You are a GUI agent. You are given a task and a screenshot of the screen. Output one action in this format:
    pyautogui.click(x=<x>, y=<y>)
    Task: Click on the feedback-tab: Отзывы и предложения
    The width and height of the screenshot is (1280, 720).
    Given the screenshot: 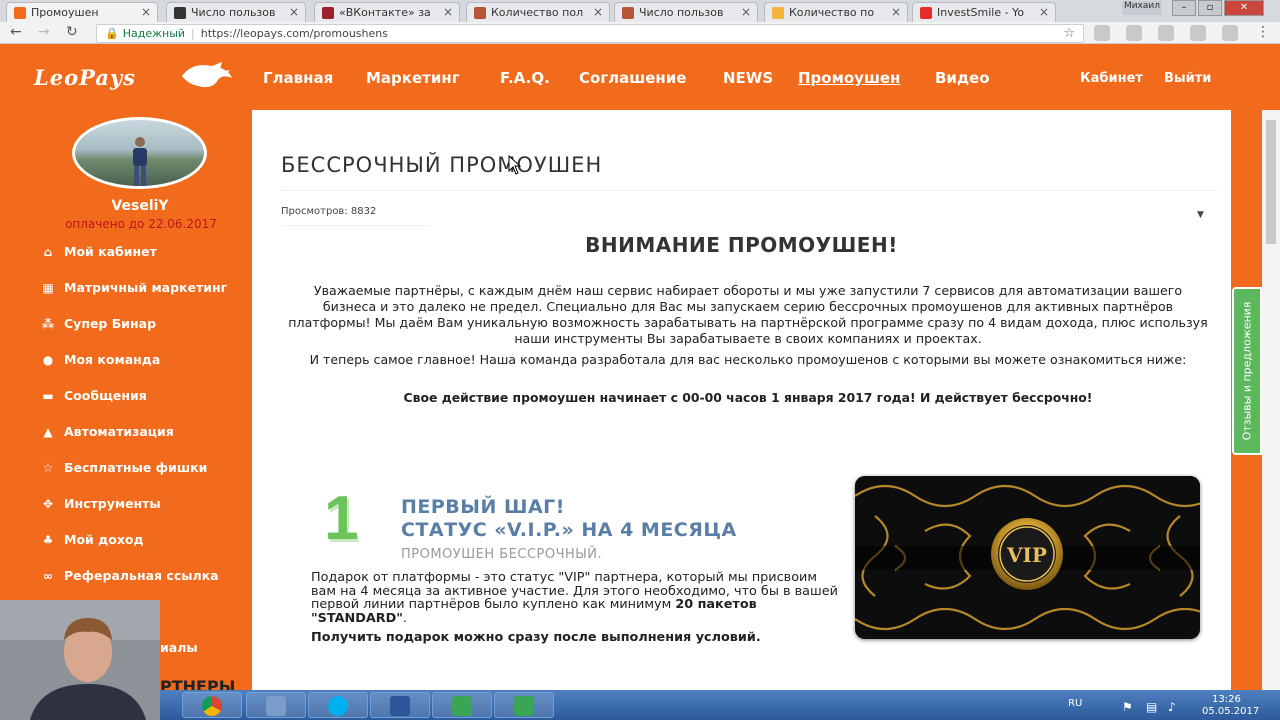 What is the action you would take?
    pyautogui.click(x=1247, y=371)
    